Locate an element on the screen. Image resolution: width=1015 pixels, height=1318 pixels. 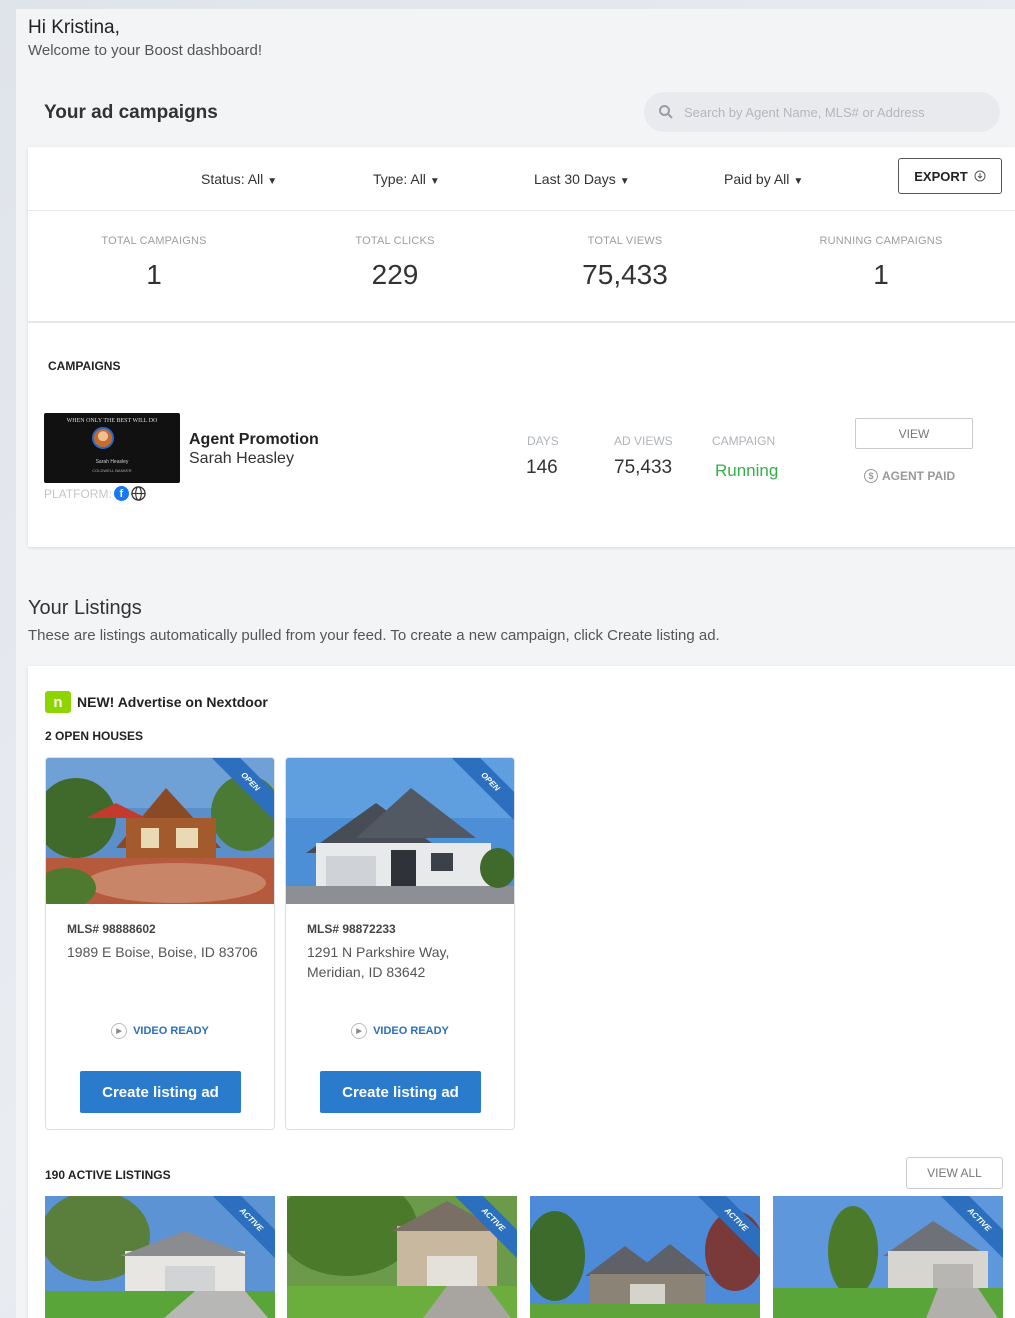
stat-running-campaigns: RUNNING CAMPAIGNS 1 is located at coordinates (881, 263).